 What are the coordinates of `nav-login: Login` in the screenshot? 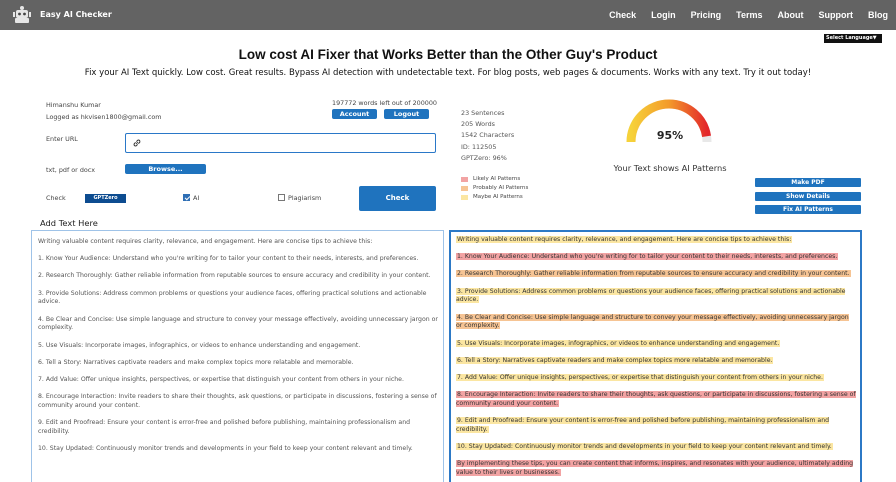 It's located at (663, 15).